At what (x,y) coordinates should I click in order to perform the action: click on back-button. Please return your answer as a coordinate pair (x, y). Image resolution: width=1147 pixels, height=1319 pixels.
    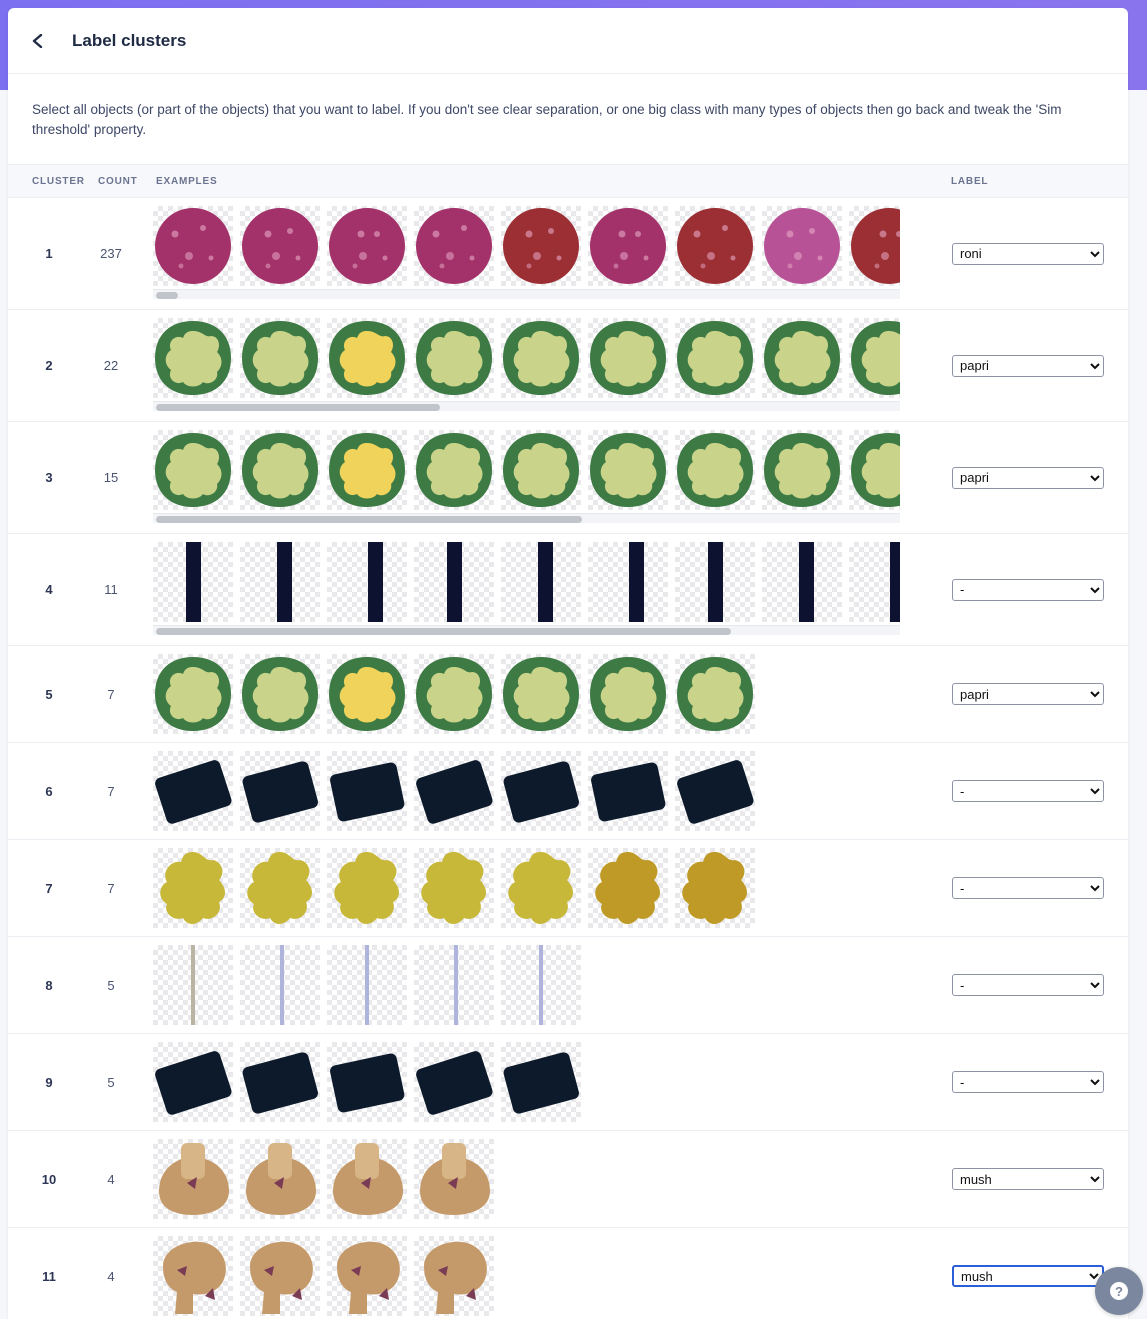
    Looking at the image, I should click on (38, 41).